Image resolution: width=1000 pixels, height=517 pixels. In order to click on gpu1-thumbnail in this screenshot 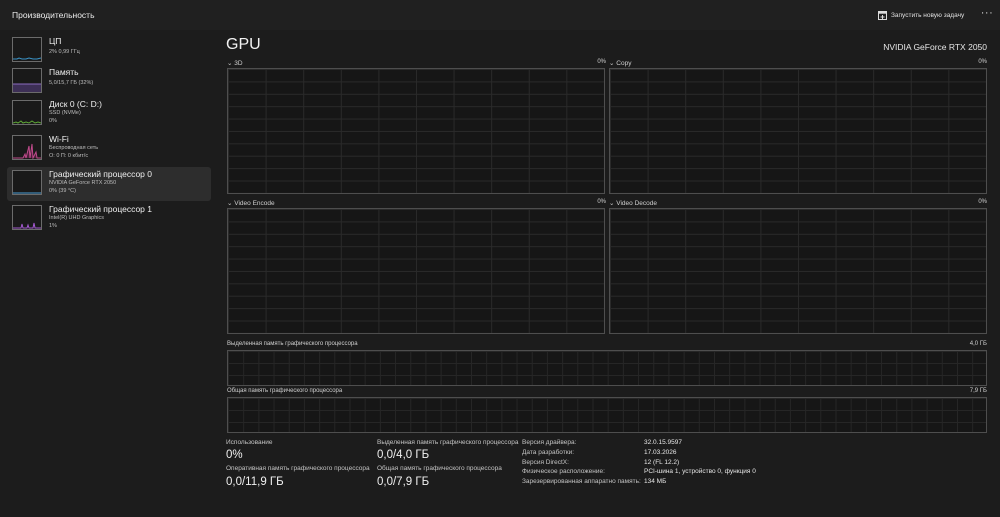, I will do `click(27, 217)`.